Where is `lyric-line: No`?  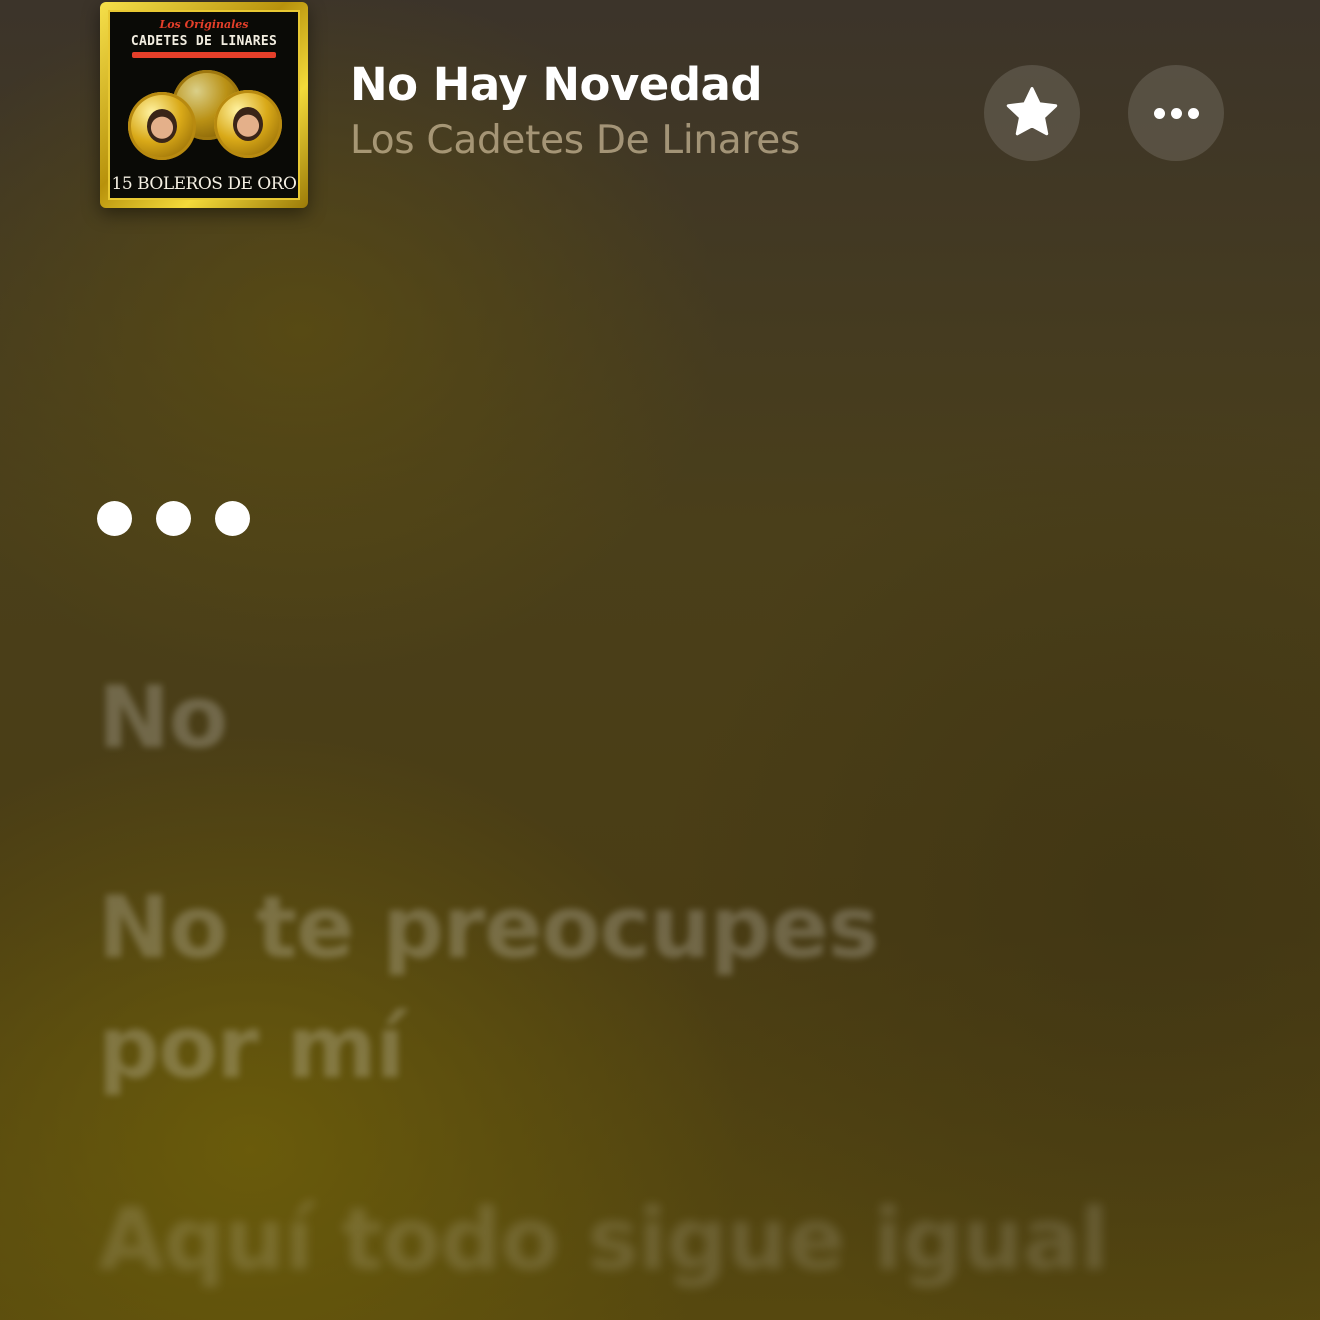
lyric-line: No is located at coordinates (163, 718).